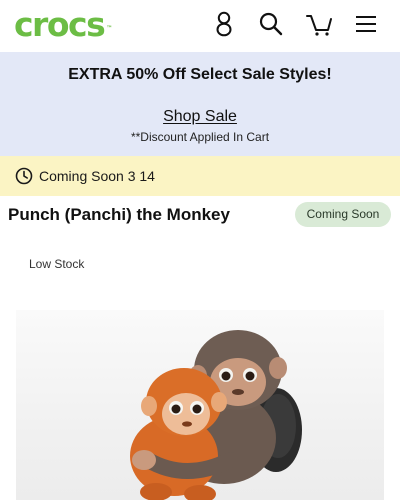 Image resolution: width=400 pixels, height=500 pixels. I want to click on clock-icon, so click(24, 176).